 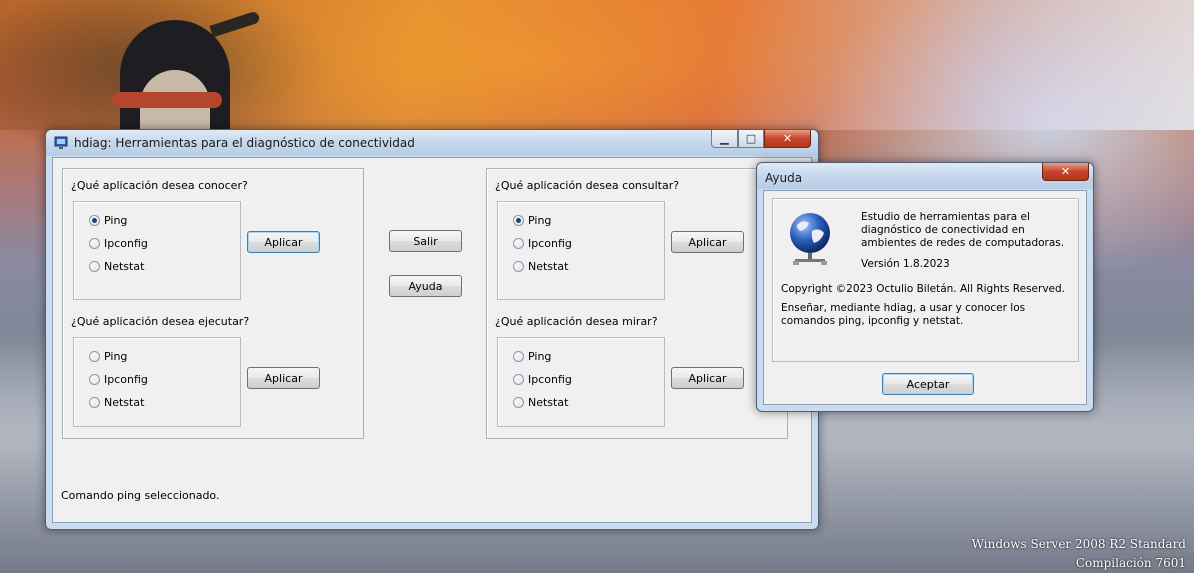 I want to click on radio-box-ejecutar: Ping Ipconfig Netstat, so click(x=157, y=382).